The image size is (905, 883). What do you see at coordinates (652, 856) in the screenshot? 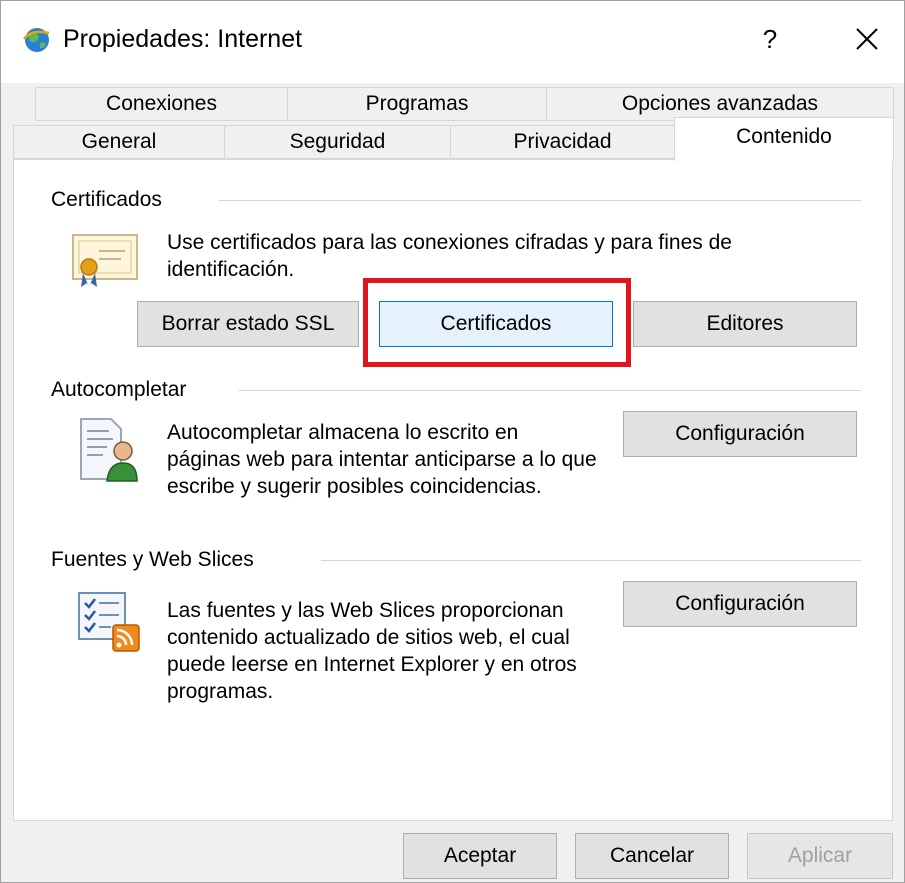
I see `cancelar-button: Cancelar` at bounding box center [652, 856].